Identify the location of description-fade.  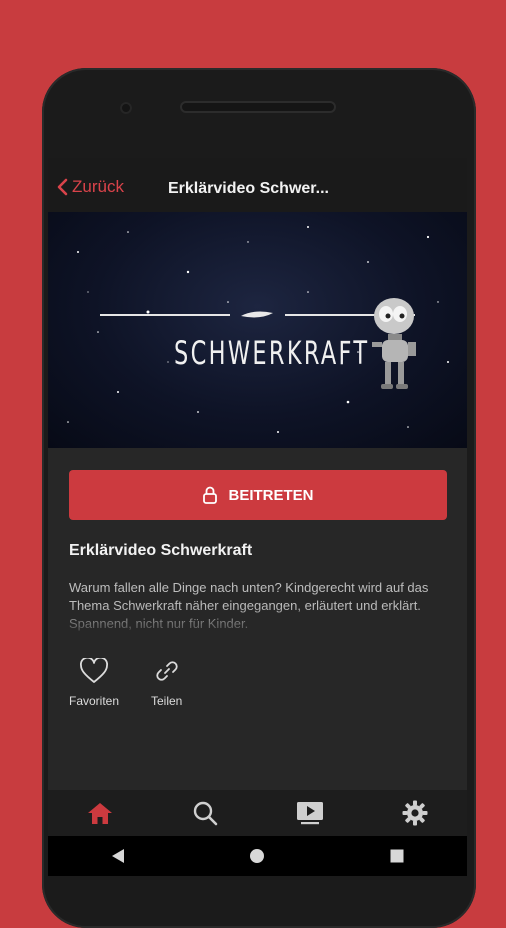
(257, 621).